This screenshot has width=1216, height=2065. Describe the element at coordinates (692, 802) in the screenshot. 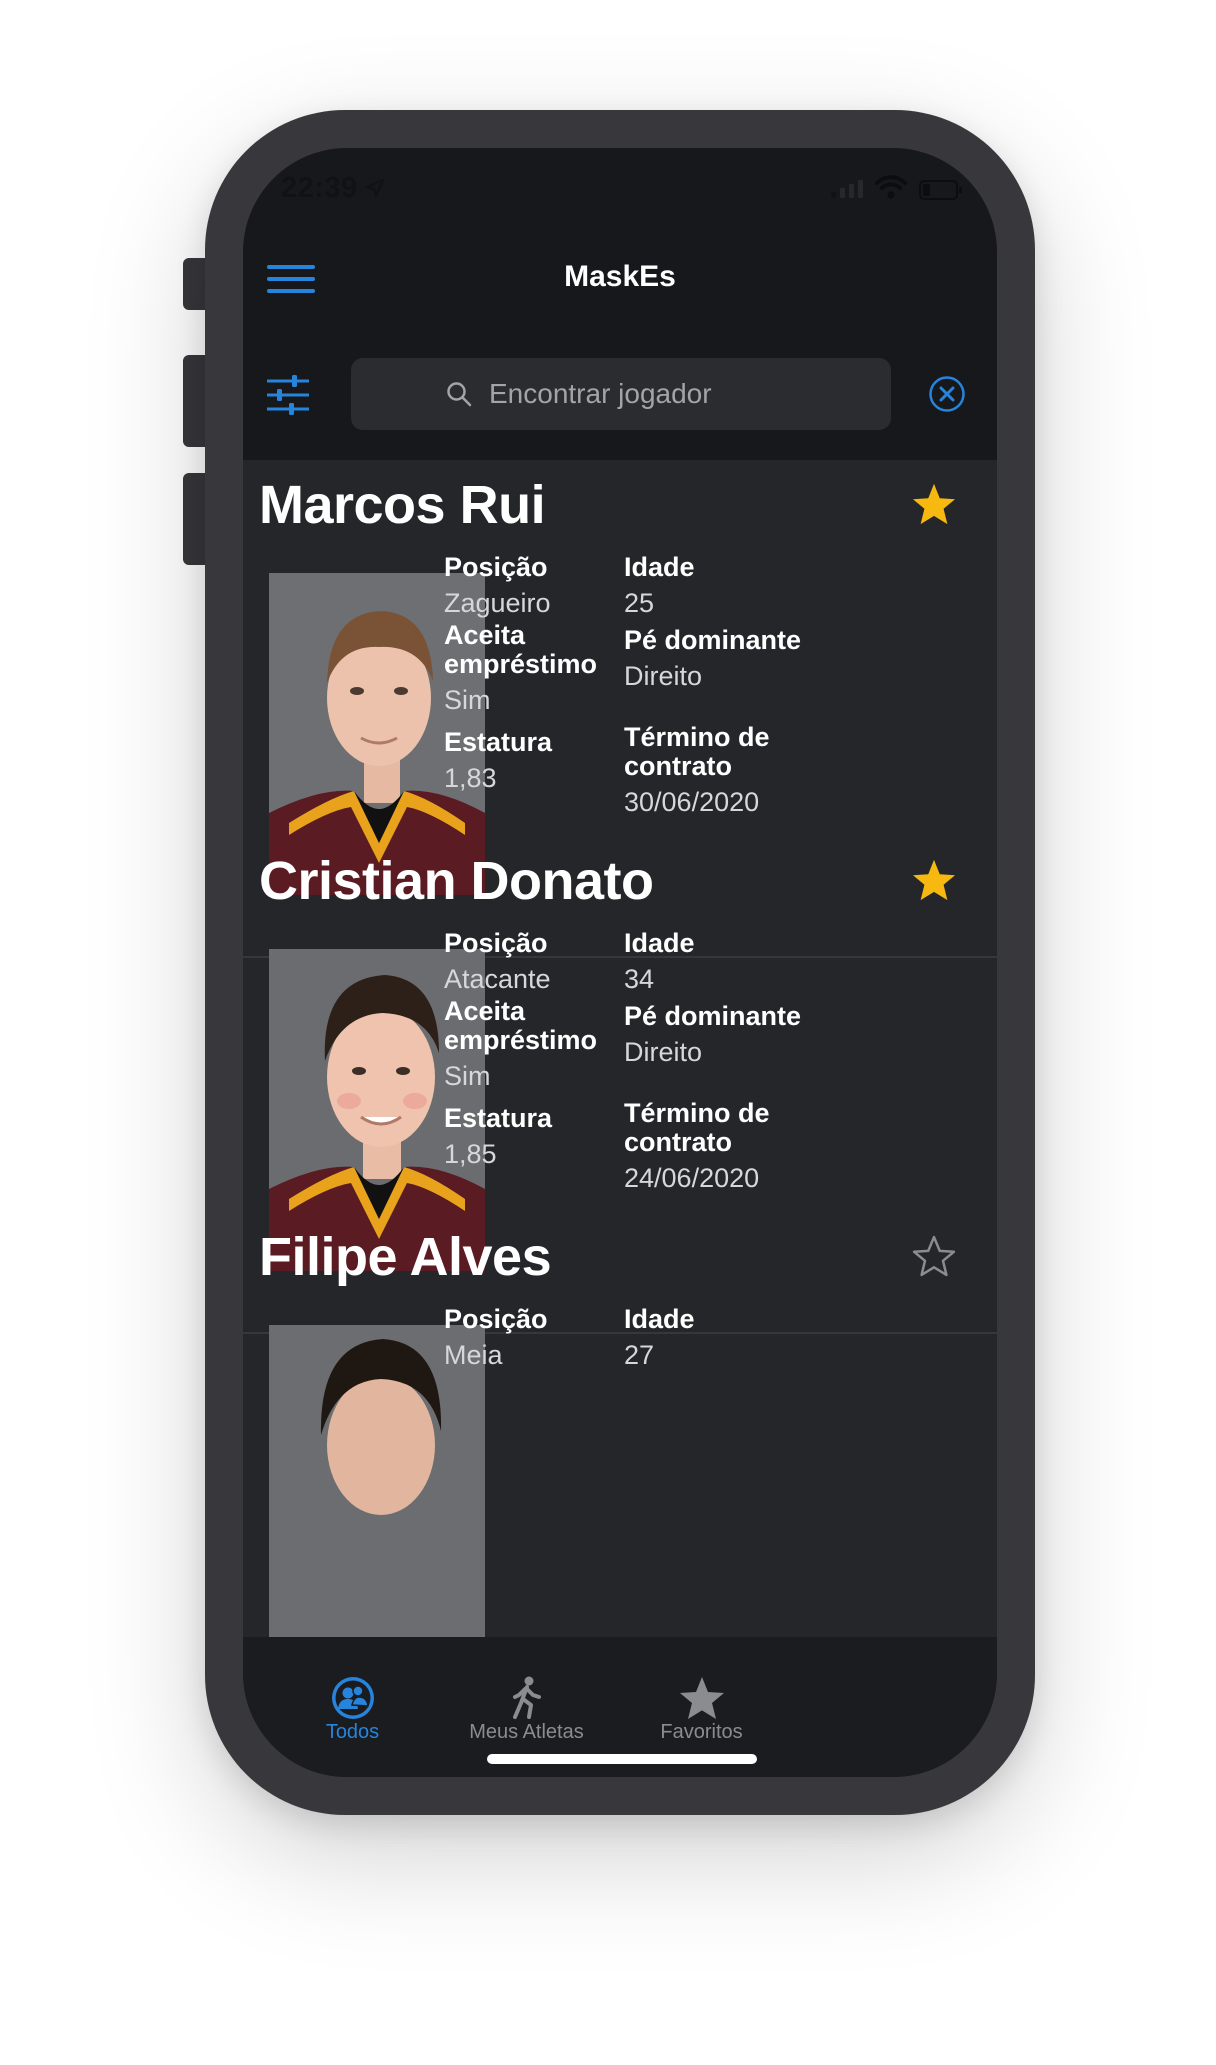

I see `contract-value: 30/06/2020` at that location.